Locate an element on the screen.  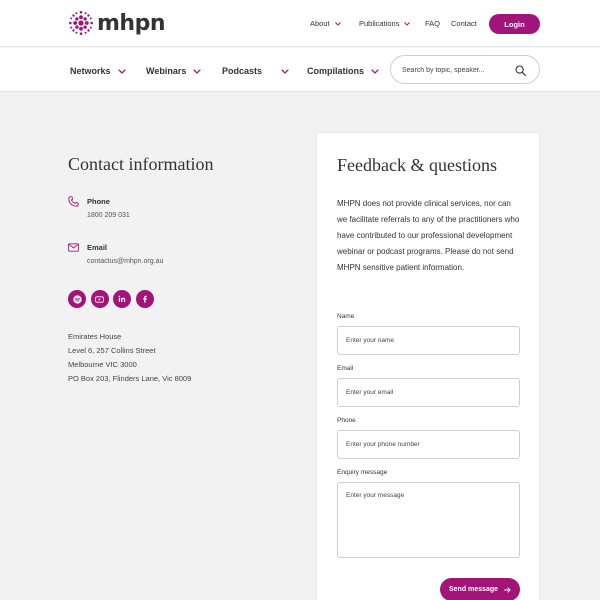
nav-podcasts: Podcasts is located at coordinates (255, 71).